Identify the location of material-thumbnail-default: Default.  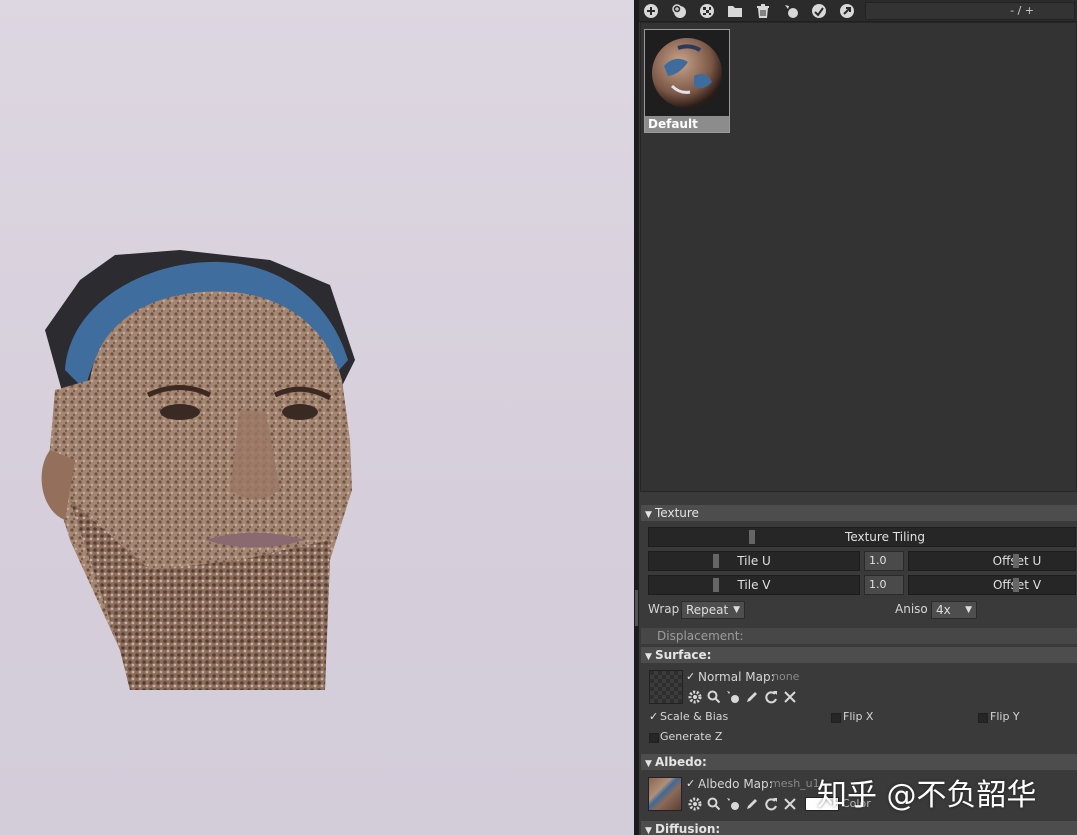
(687, 81).